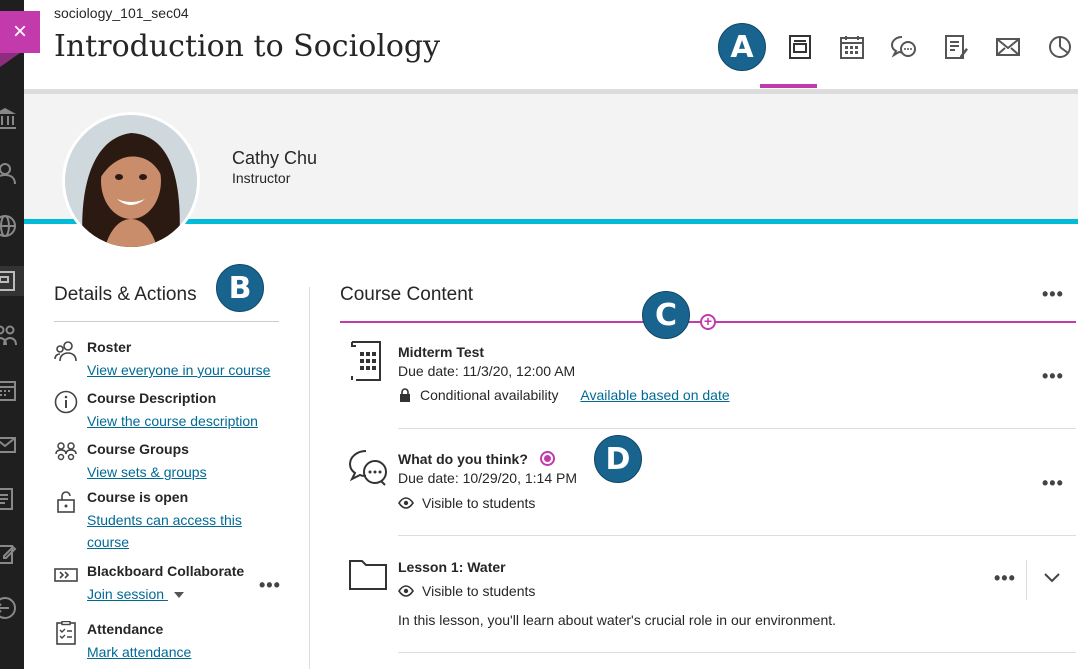  I want to click on course-description-link: View the course description, so click(172, 421).